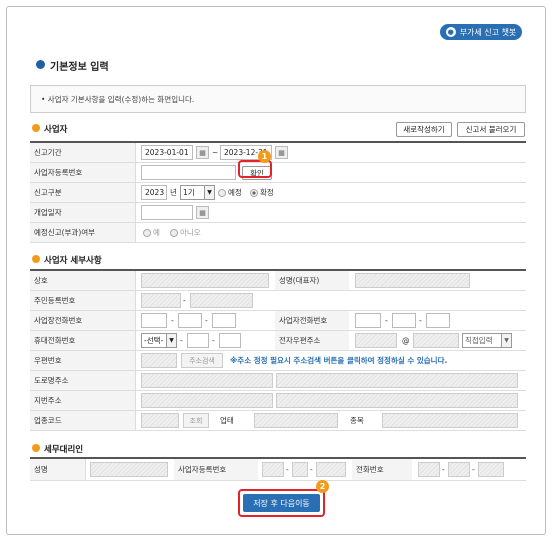  I want to click on row-lot: 지번주소, so click(278, 401).